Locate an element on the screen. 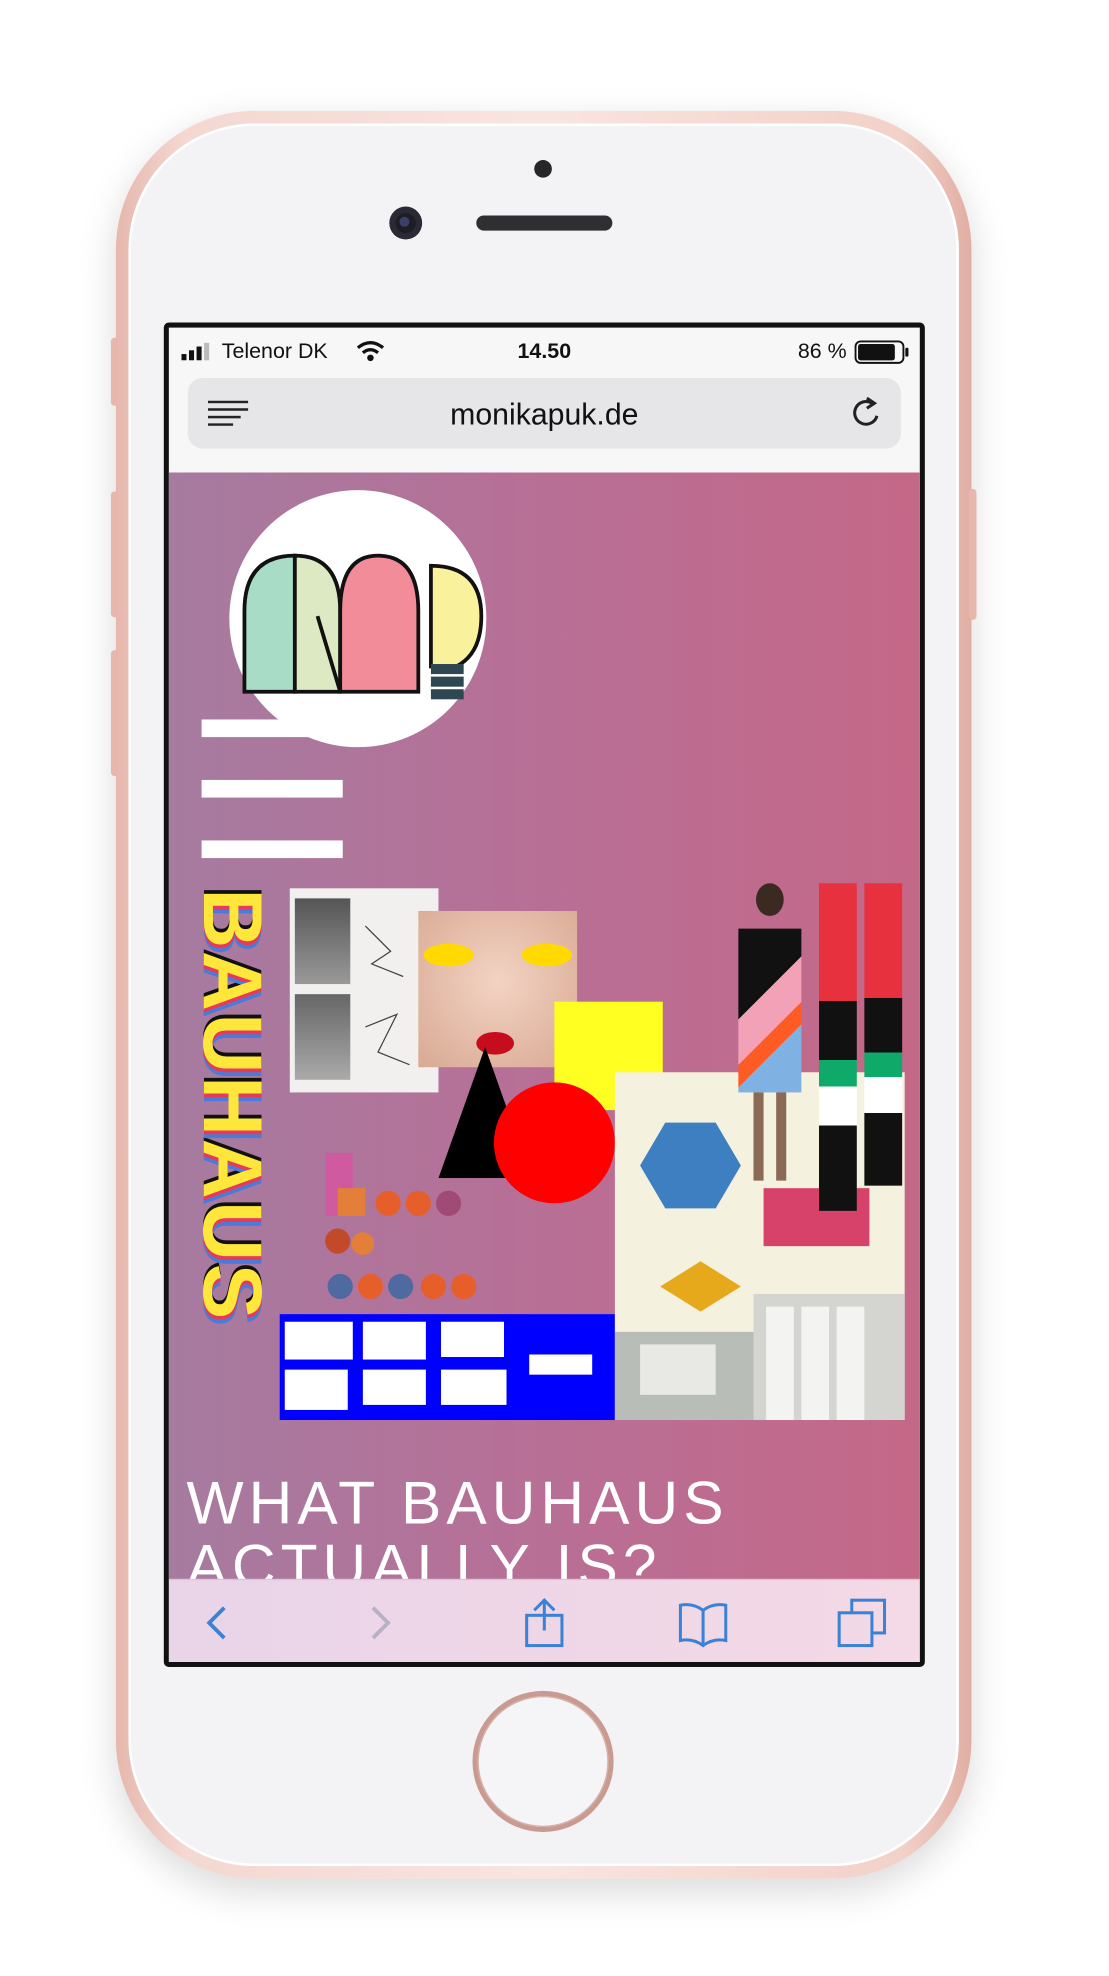  status-bar: Telenor DK 14.50 86 % is located at coordinates (544, 352).